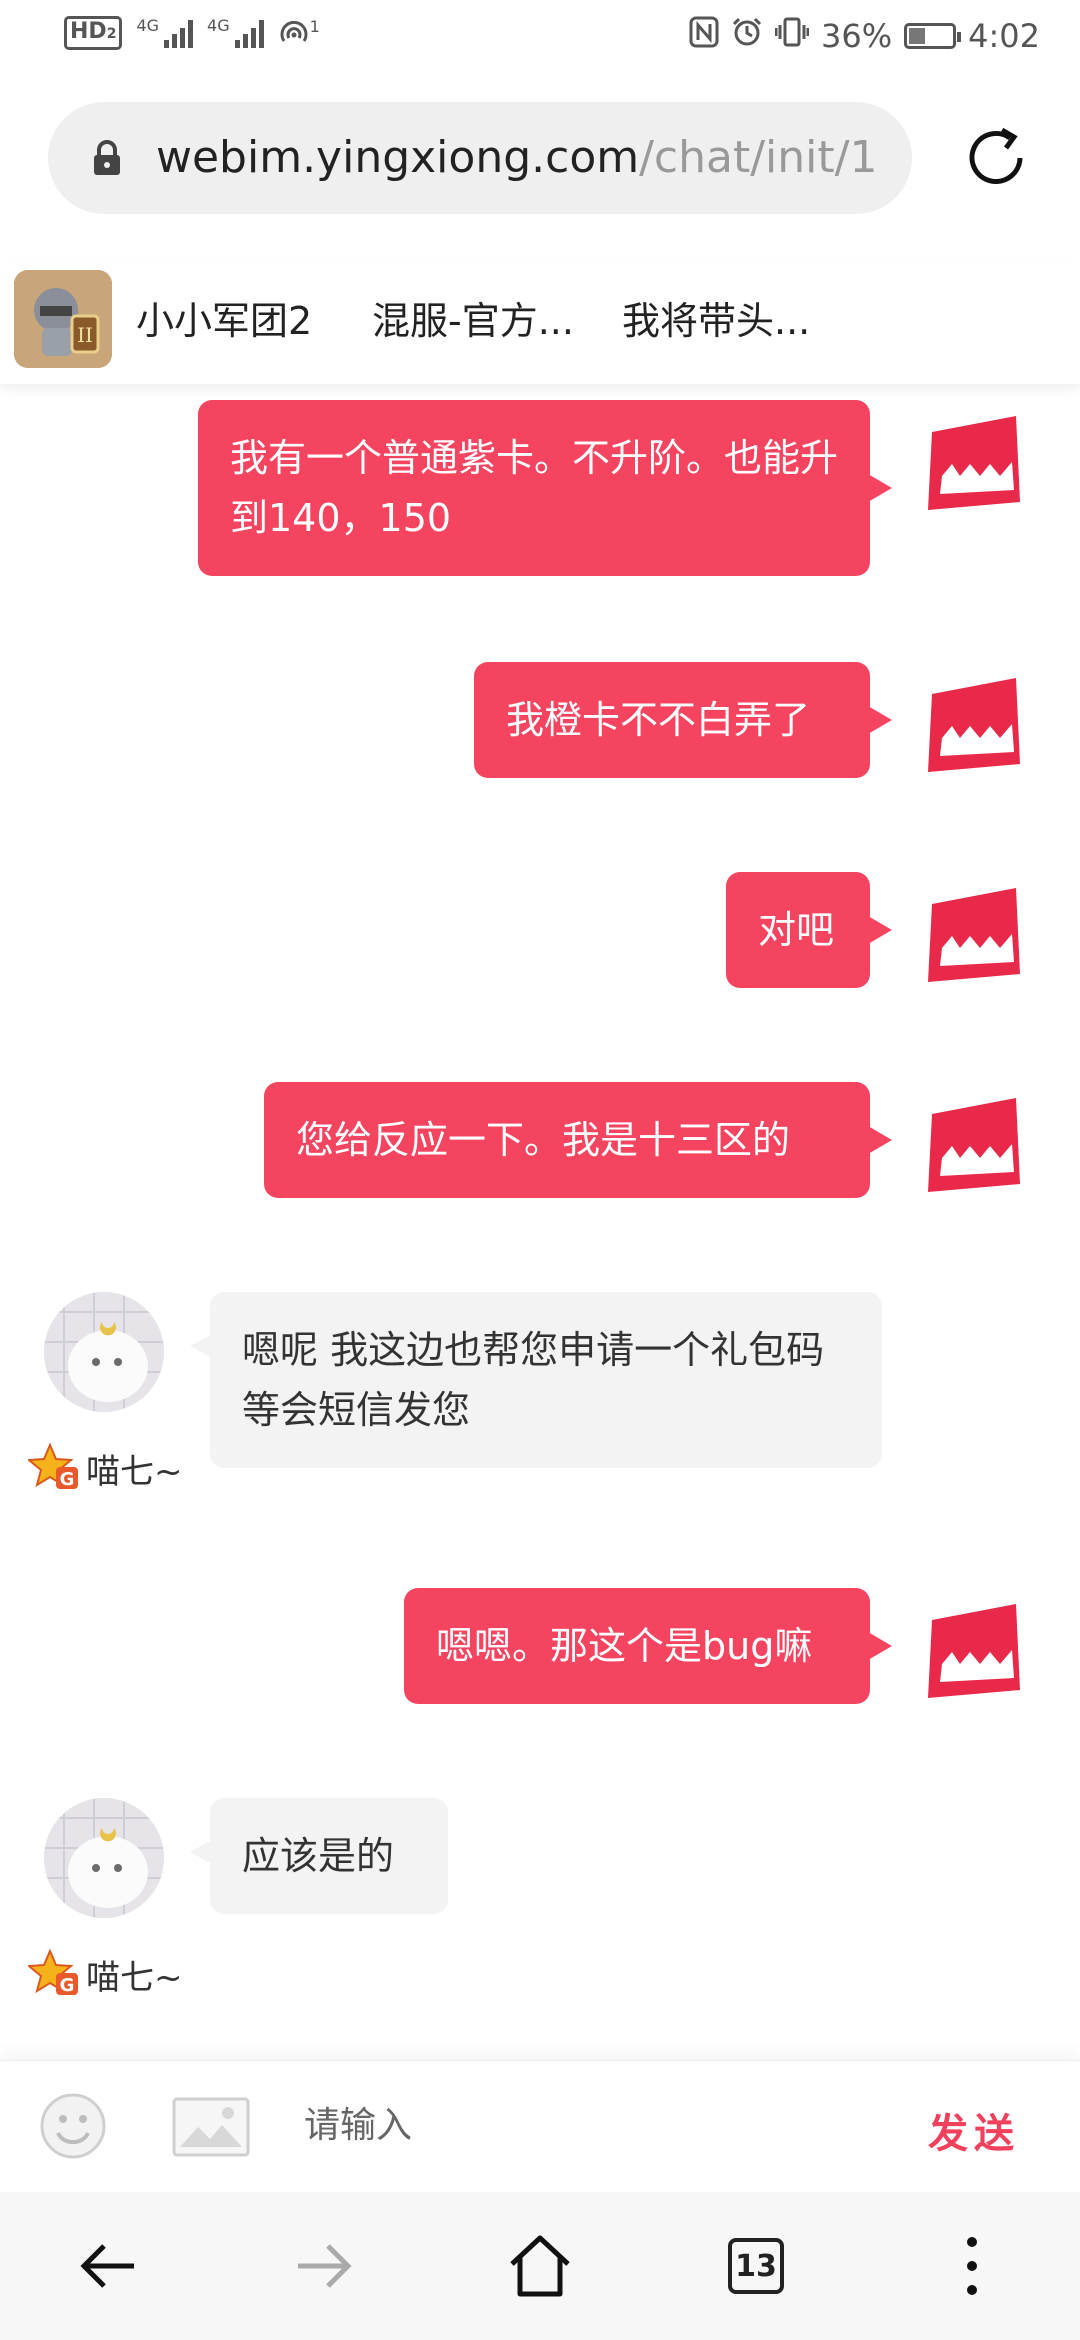  What do you see at coordinates (324, 2266) in the screenshot?
I see `forward-icon` at bounding box center [324, 2266].